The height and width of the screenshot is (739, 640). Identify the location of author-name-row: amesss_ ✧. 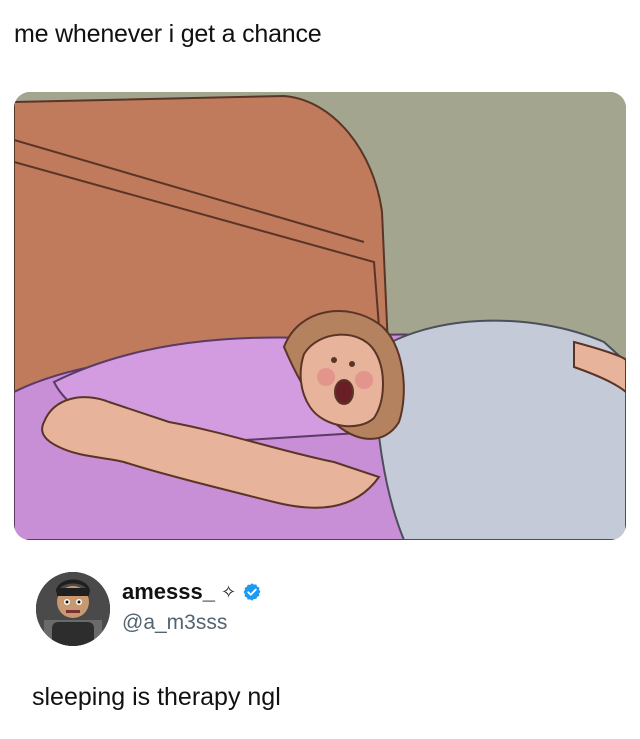
(192, 592).